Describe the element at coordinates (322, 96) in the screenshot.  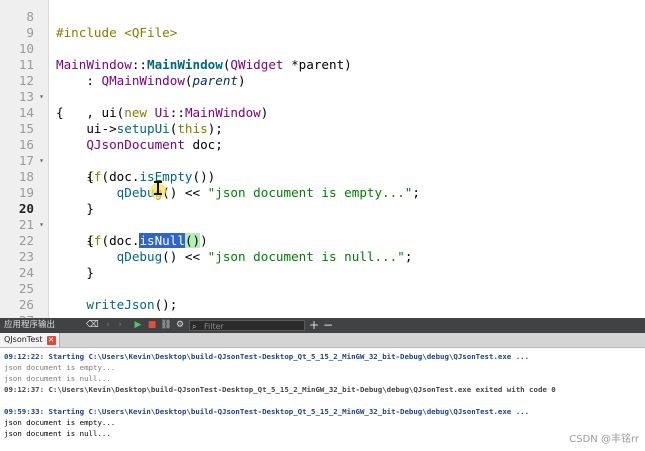
I see `code-line: 13 {` at that location.